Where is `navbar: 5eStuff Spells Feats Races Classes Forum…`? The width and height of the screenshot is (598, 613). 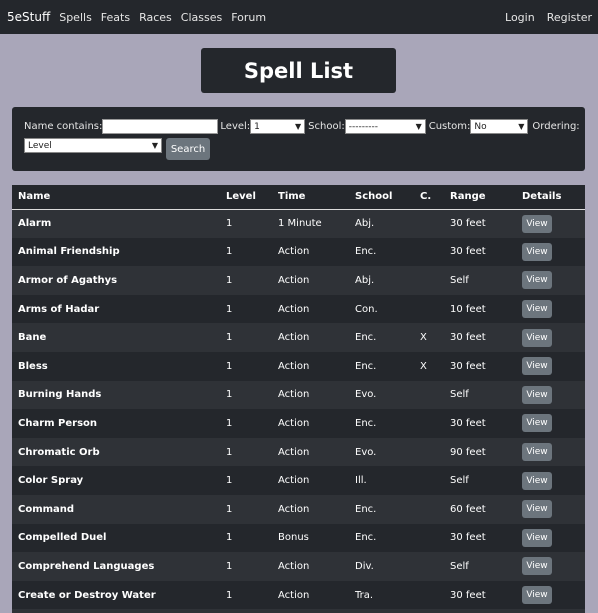
navbar: 5eStuff Spells Feats Races Classes Forum… is located at coordinates (299, 17).